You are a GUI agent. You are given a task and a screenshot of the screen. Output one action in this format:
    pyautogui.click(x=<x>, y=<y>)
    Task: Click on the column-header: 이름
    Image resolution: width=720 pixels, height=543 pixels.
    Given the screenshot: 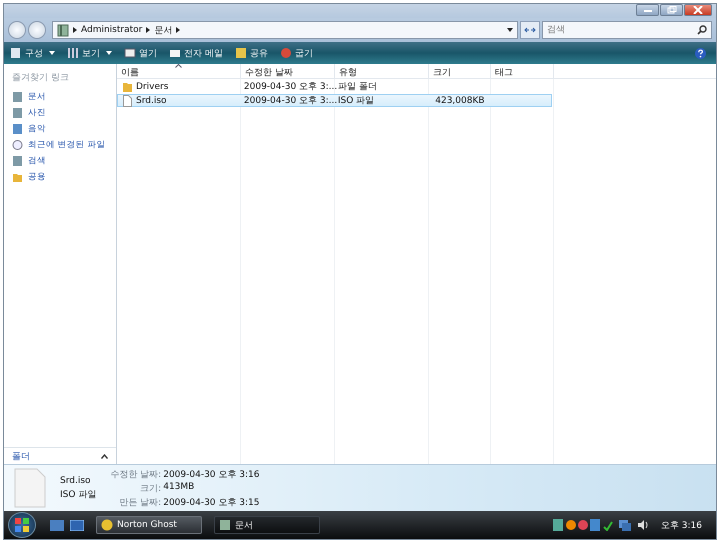 What is the action you would take?
    pyautogui.click(x=179, y=71)
    